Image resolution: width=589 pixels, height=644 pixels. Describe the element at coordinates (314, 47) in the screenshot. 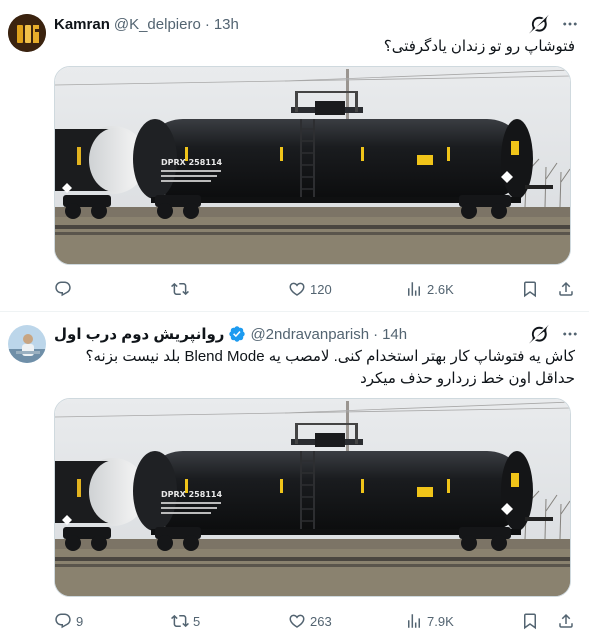

I see `tweet-text: فتوشاپ رو تو زندان یادگرفتی؟` at that location.